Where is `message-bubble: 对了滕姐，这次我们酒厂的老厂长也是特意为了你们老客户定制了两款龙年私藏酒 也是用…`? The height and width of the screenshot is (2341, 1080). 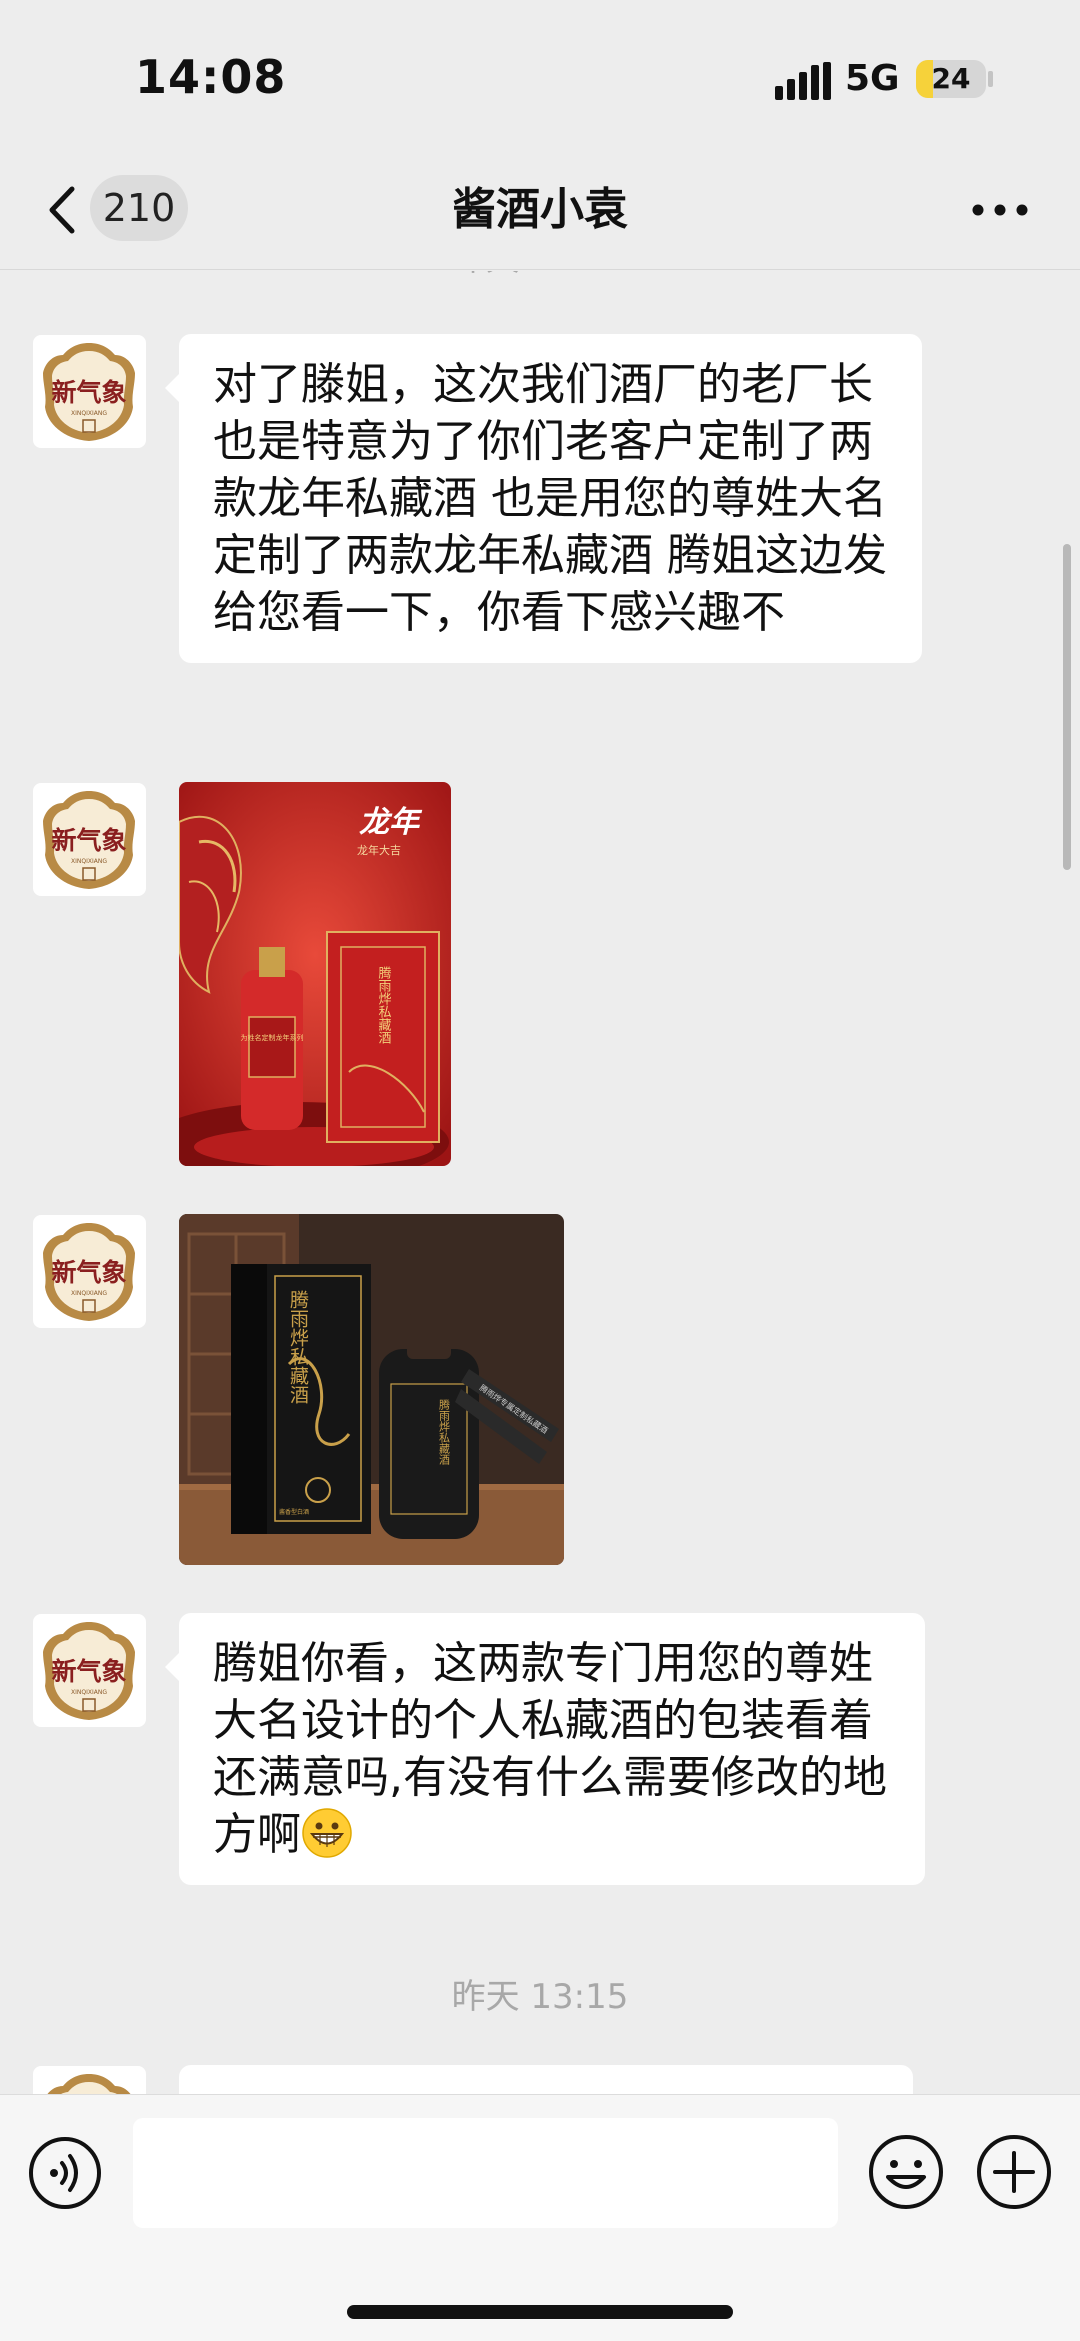
message-bubble: 对了滕姐，这次我们酒厂的老厂长也是特意为了你们老客户定制了两款龙年私藏酒 也是用… is located at coordinates (543, 498).